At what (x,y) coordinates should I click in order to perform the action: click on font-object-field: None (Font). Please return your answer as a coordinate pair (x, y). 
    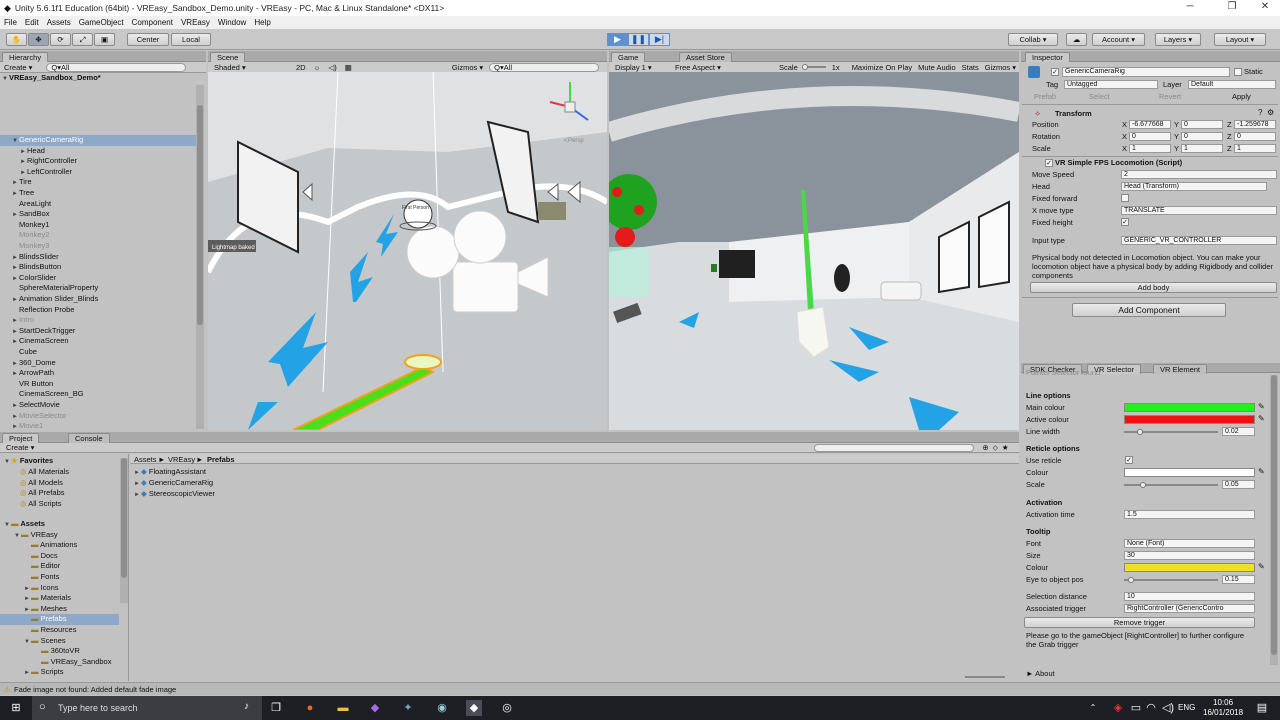
    Looking at the image, I should click on (1189, 543).